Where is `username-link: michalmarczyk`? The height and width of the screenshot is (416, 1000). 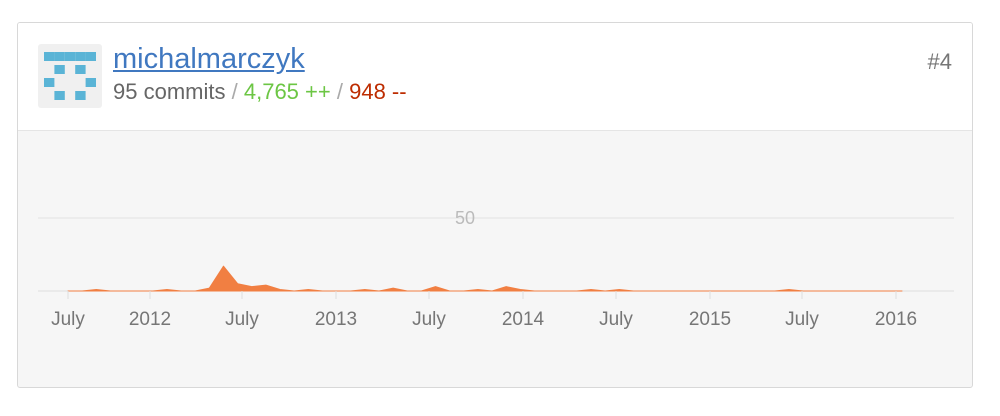
username-link: michalmarczyk is located at coordinates (209, 59).